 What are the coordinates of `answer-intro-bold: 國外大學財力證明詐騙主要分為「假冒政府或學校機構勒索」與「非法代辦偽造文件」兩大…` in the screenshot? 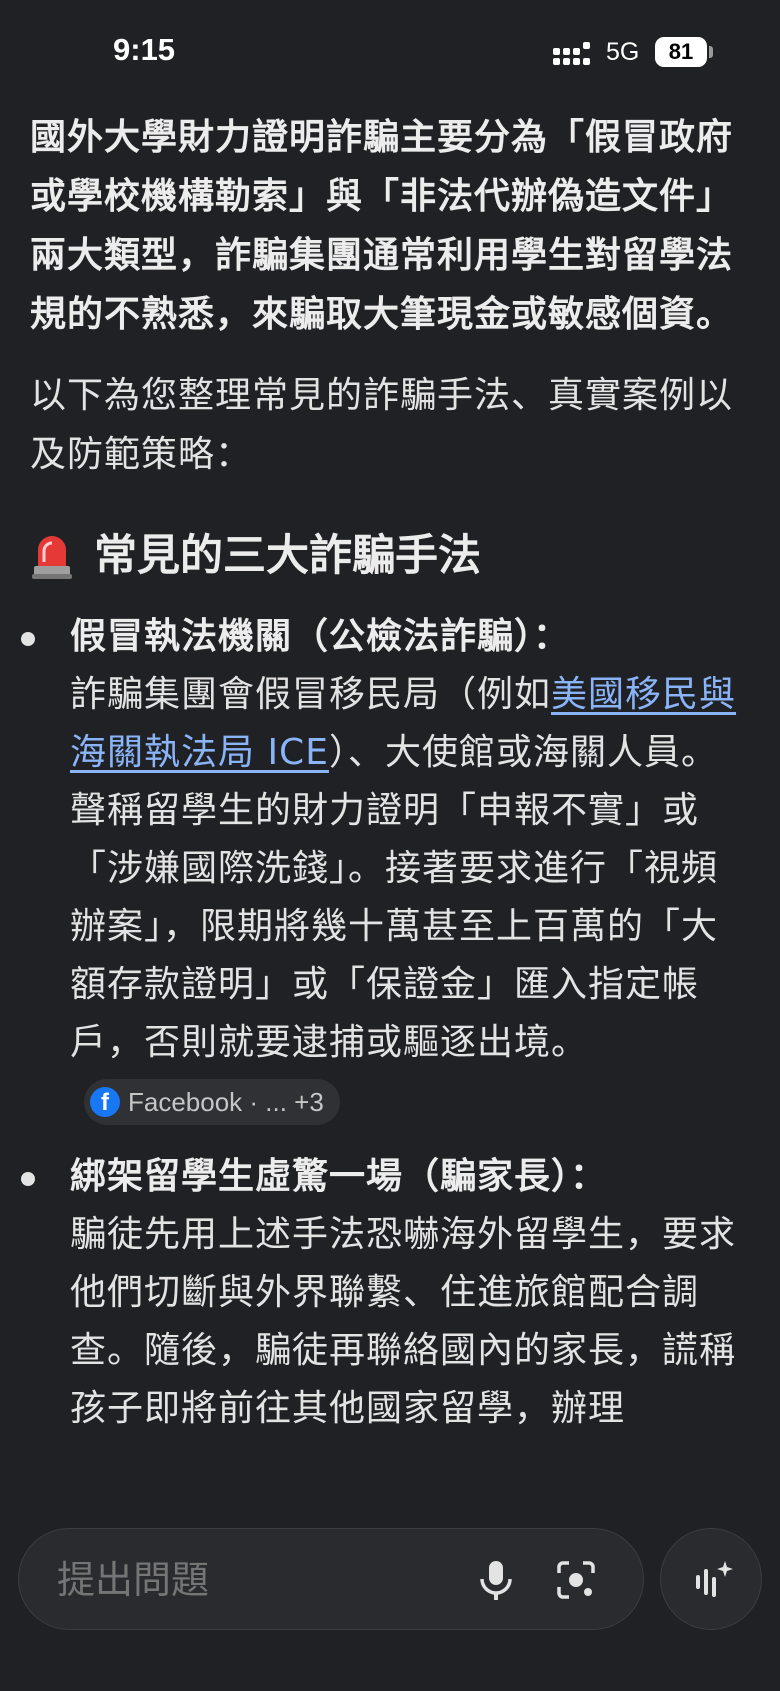 It's located at (382, 226).